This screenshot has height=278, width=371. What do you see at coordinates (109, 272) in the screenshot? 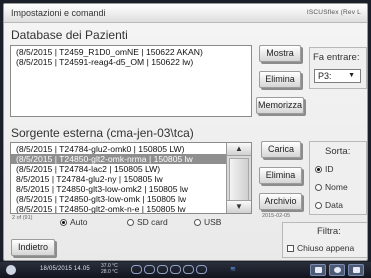
I see `temperature-2: 28.0 °C` at bounding box center [109, 272].